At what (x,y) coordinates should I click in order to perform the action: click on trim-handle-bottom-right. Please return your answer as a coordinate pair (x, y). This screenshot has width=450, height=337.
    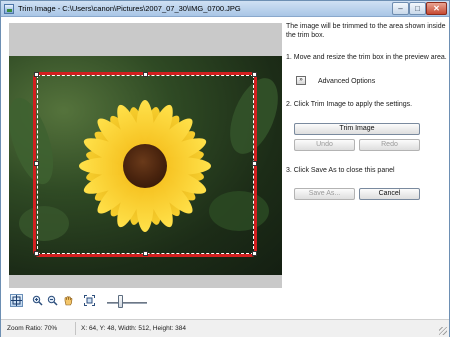
    Looking at the image, I should click on (254, 253).